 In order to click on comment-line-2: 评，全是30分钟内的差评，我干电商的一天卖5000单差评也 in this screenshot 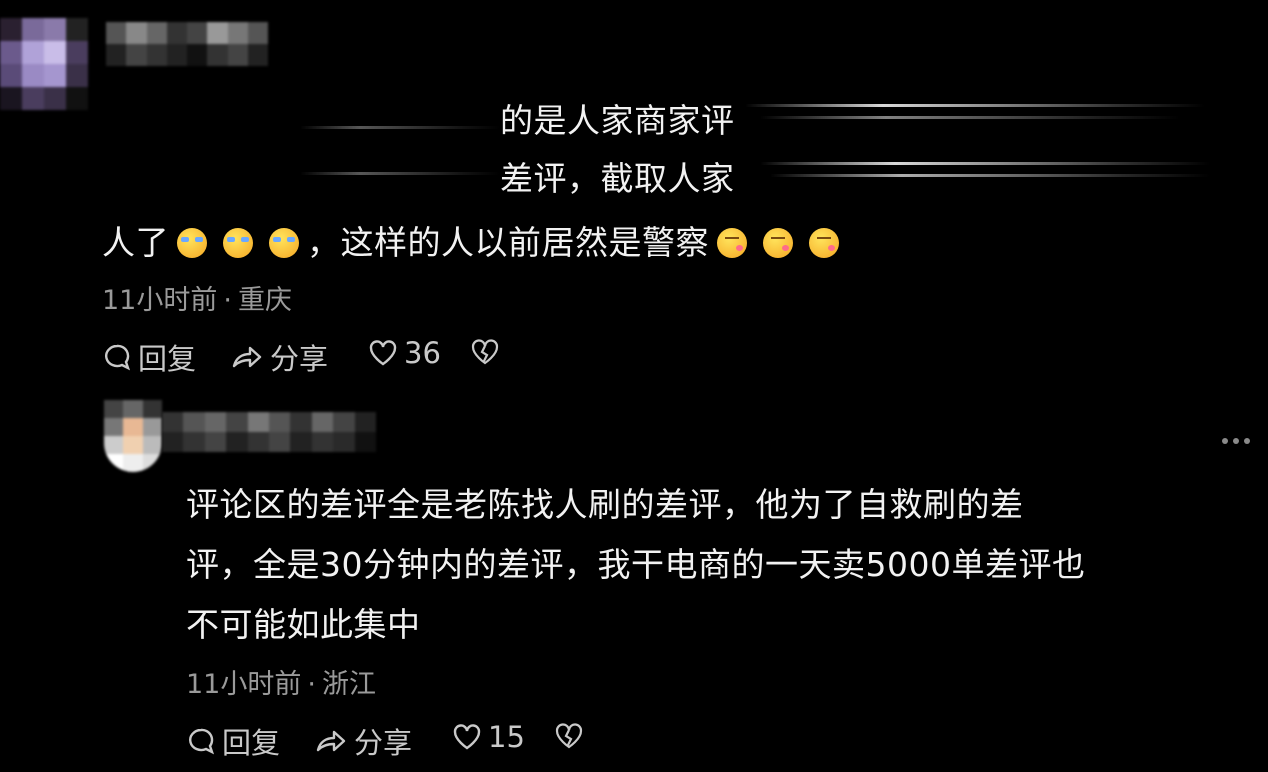, I will do `click(636, 564)`.